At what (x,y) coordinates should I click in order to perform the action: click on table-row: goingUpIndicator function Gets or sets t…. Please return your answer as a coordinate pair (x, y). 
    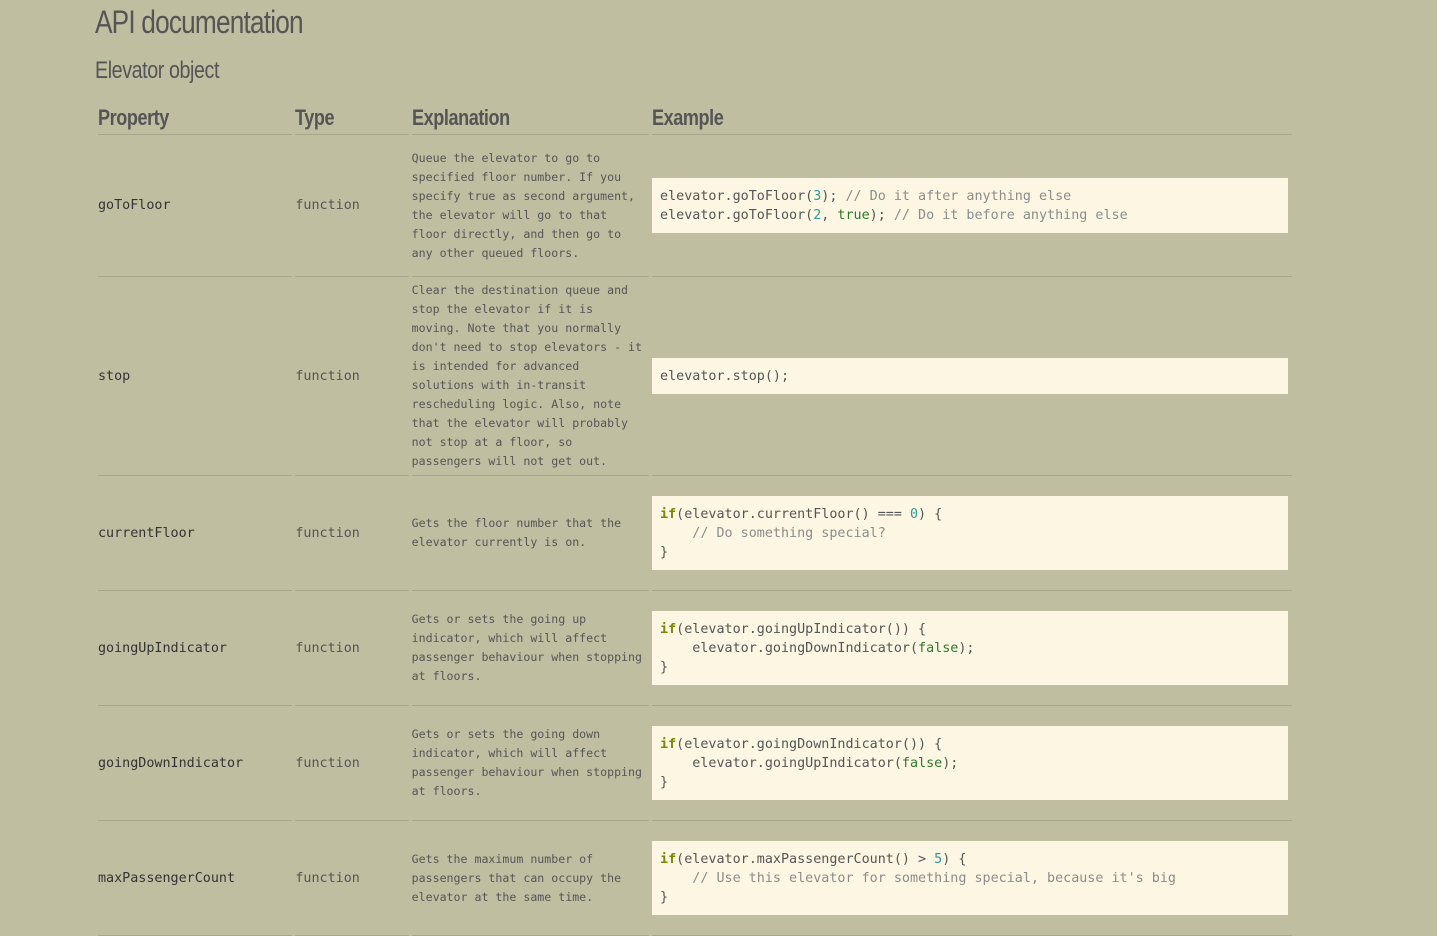
    Looking at the image, I should click on (695, 648).